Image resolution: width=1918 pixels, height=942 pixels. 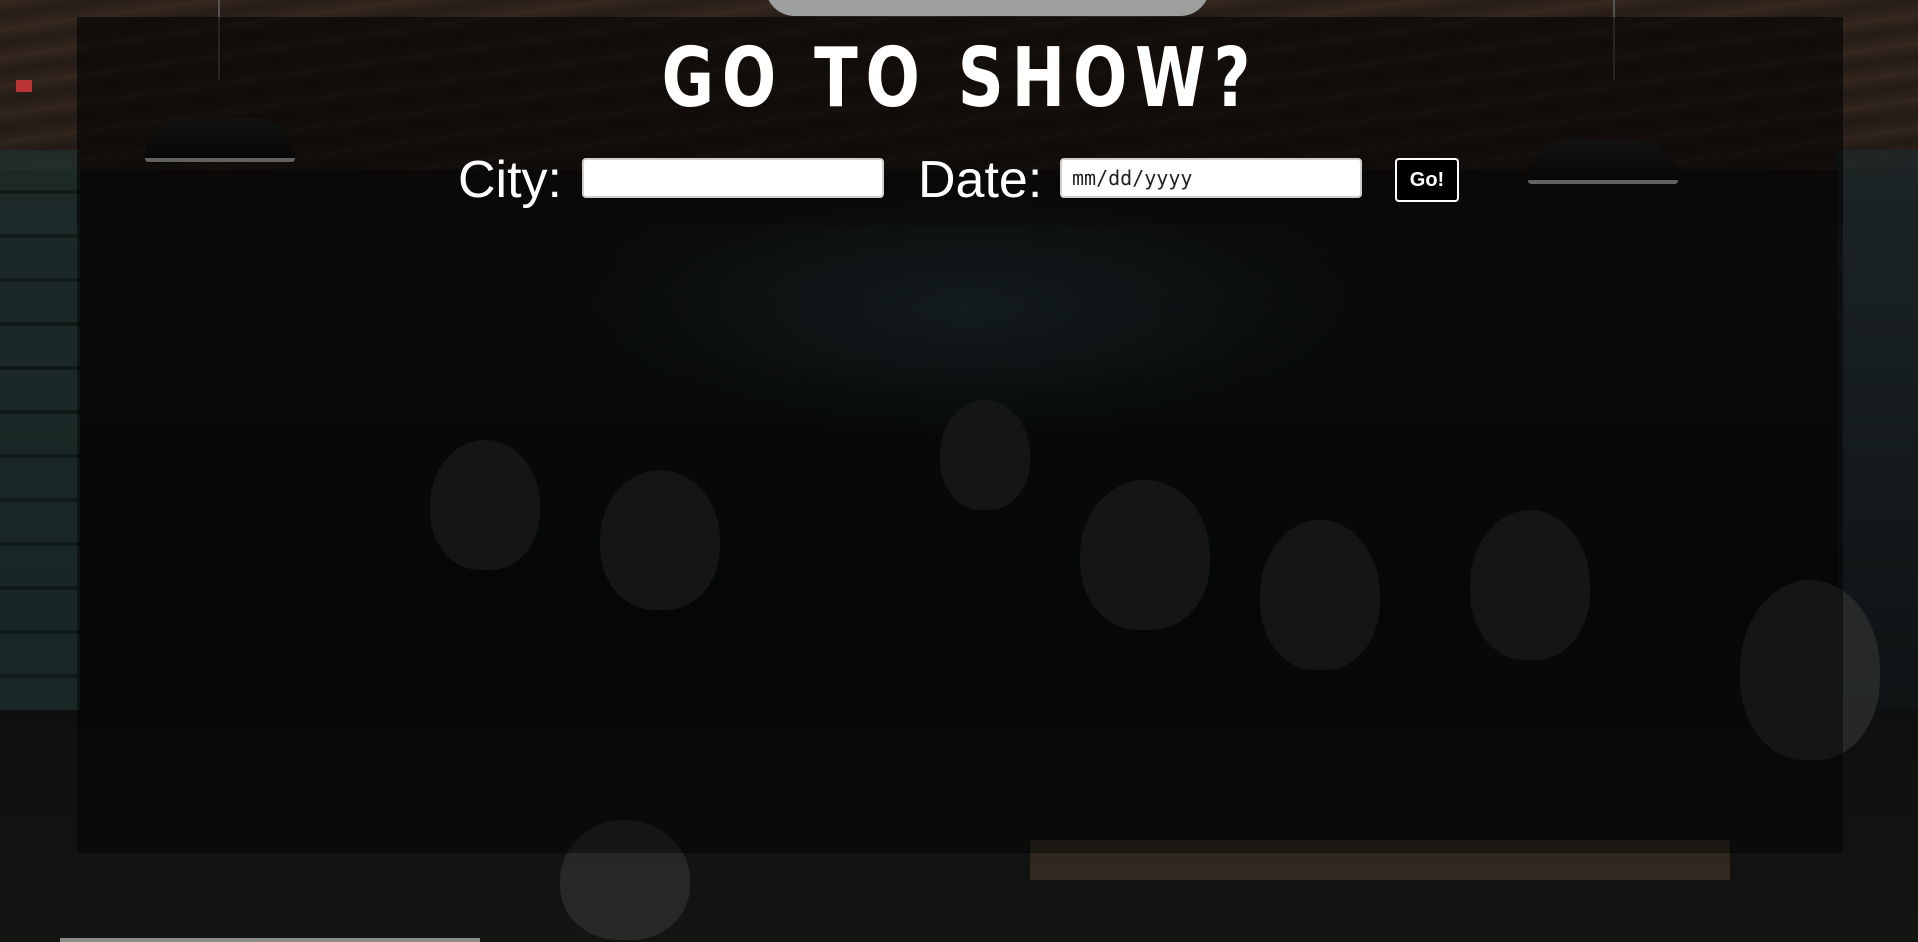 I want to click on background-top-lamp, so click(x=987, y=8).